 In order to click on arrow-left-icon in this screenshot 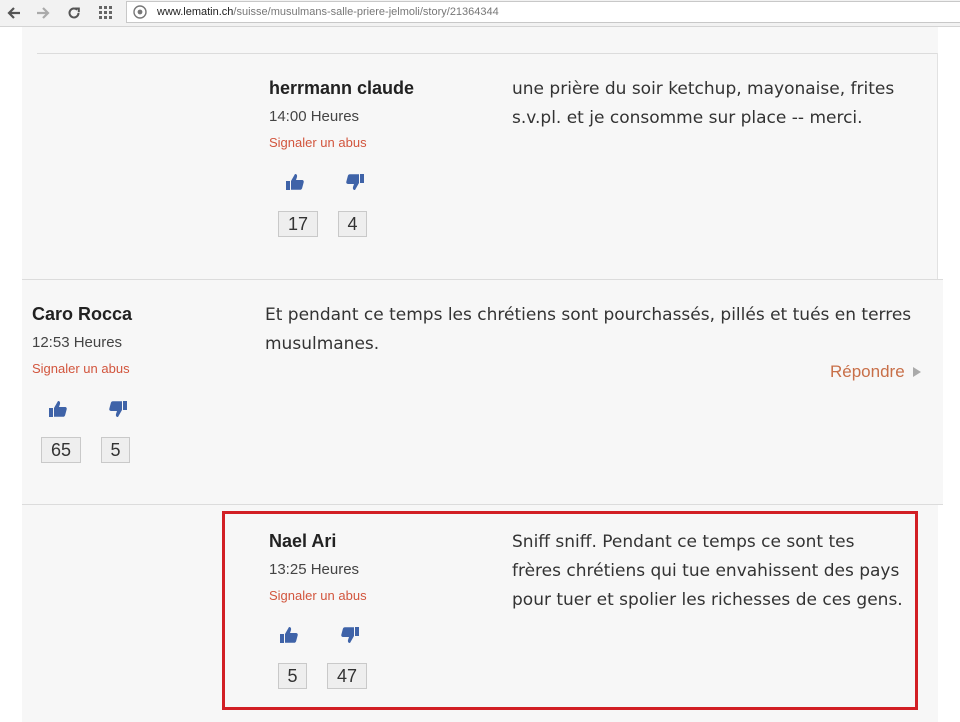, I will do `click(13, 13)`.